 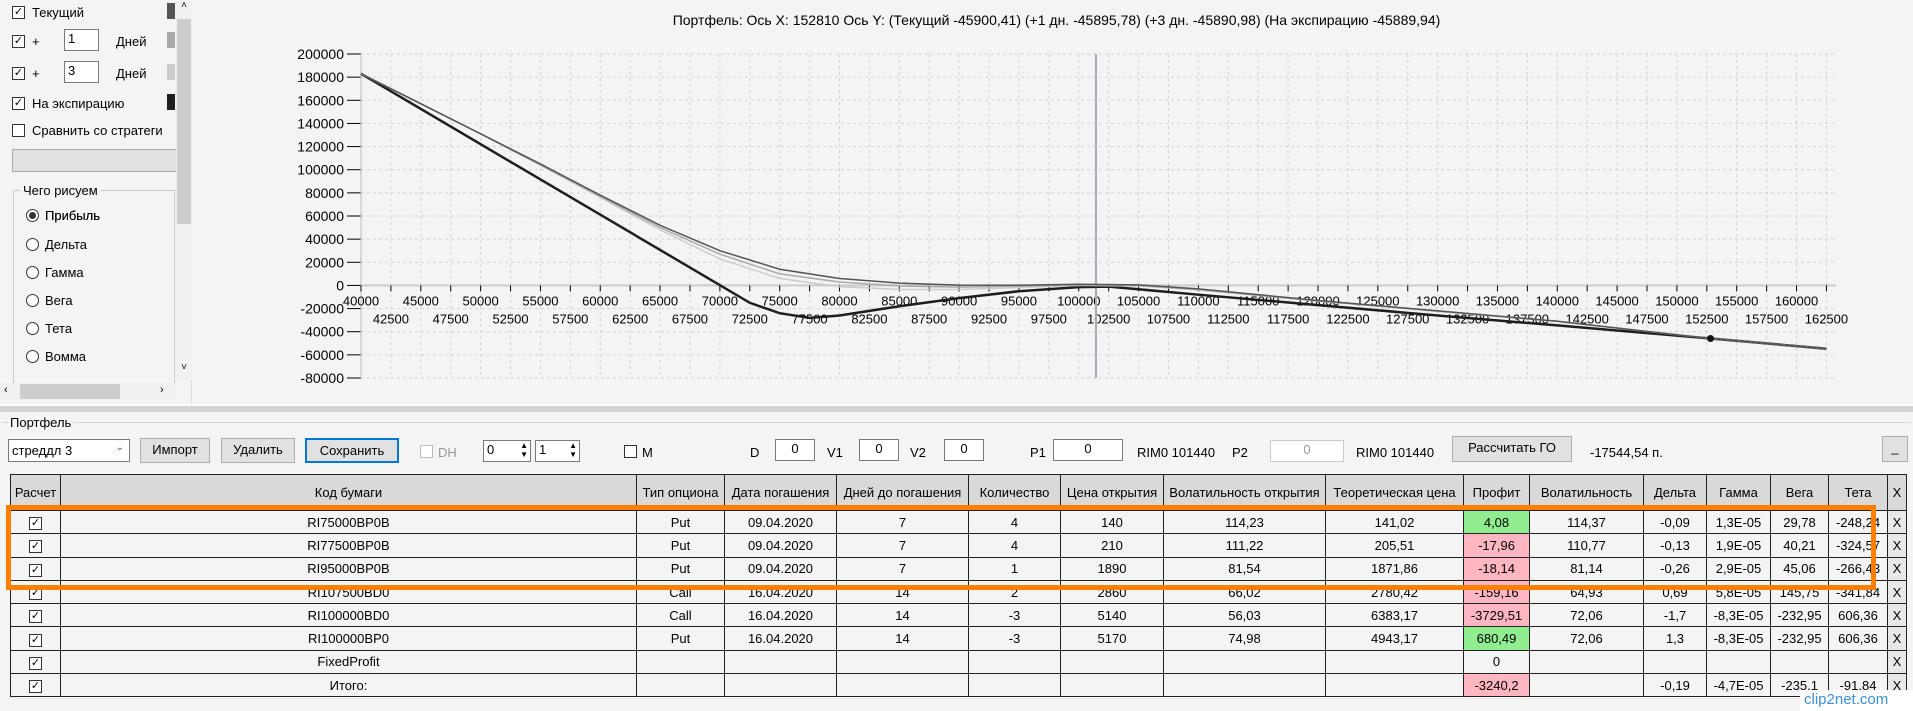 I want to click on expiration-checkbox: ✓, so click(x=18, y=103).